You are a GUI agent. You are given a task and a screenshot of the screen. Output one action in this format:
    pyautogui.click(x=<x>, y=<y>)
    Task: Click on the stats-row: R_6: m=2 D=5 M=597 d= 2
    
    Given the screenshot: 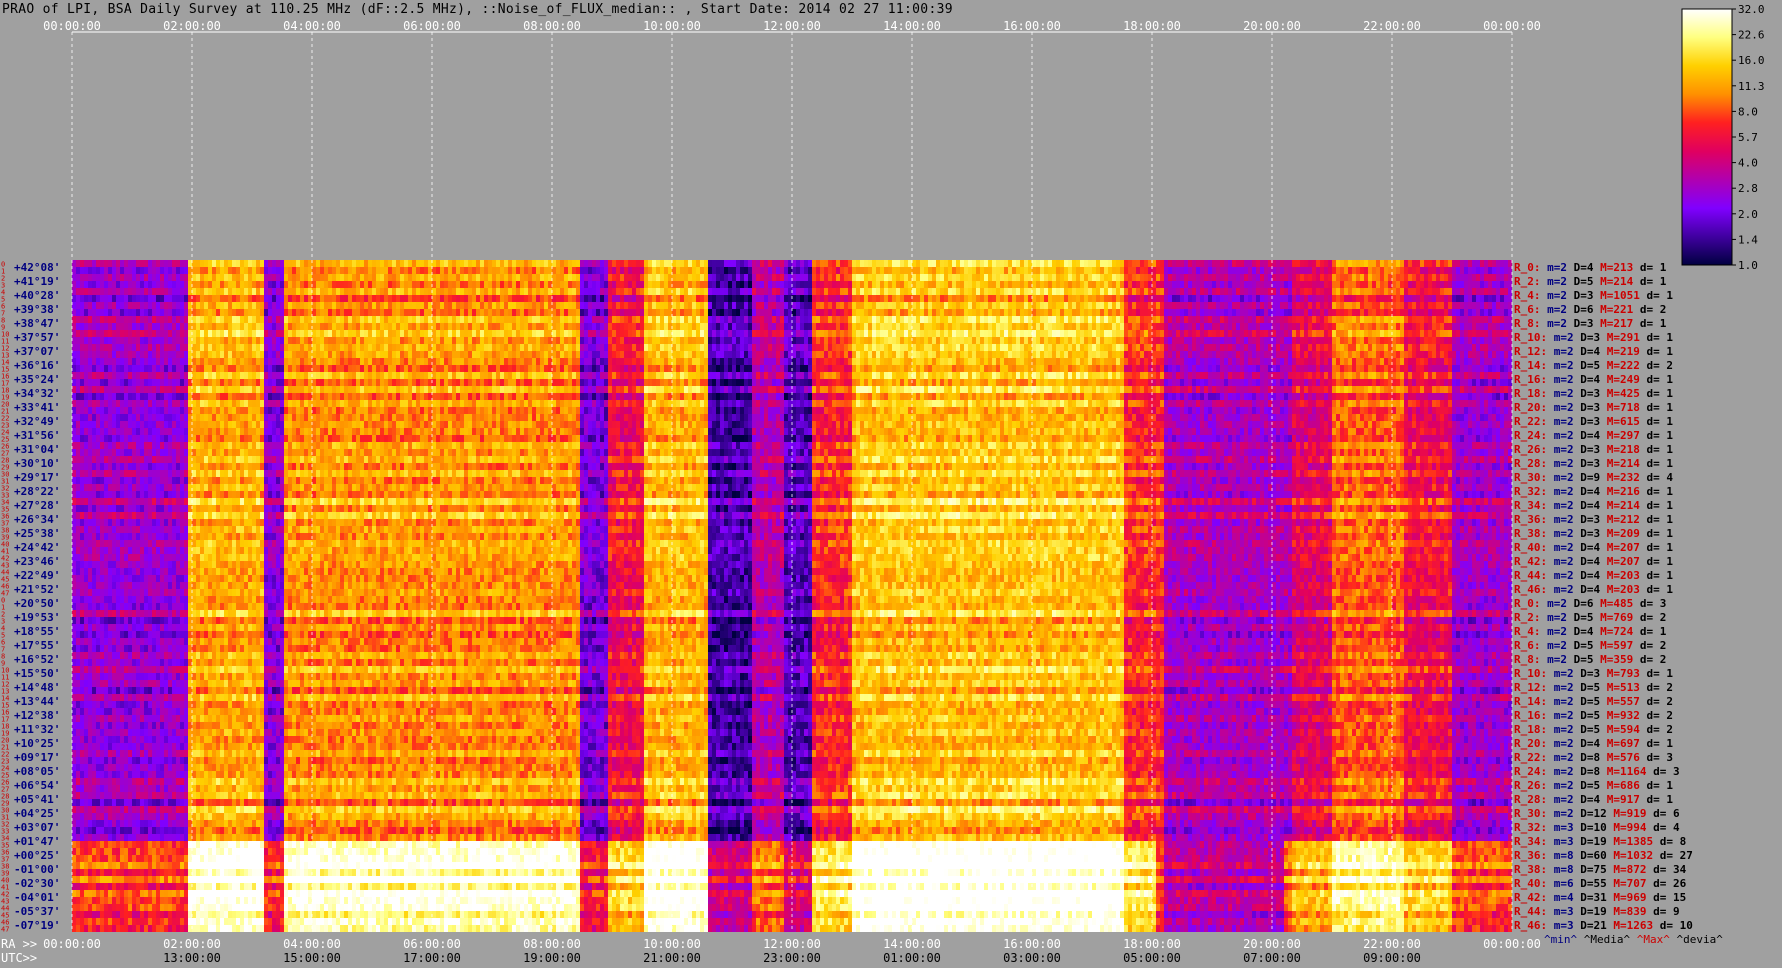 What is the action you would take?
    pyautogui.click(x=1590, y=645)
    